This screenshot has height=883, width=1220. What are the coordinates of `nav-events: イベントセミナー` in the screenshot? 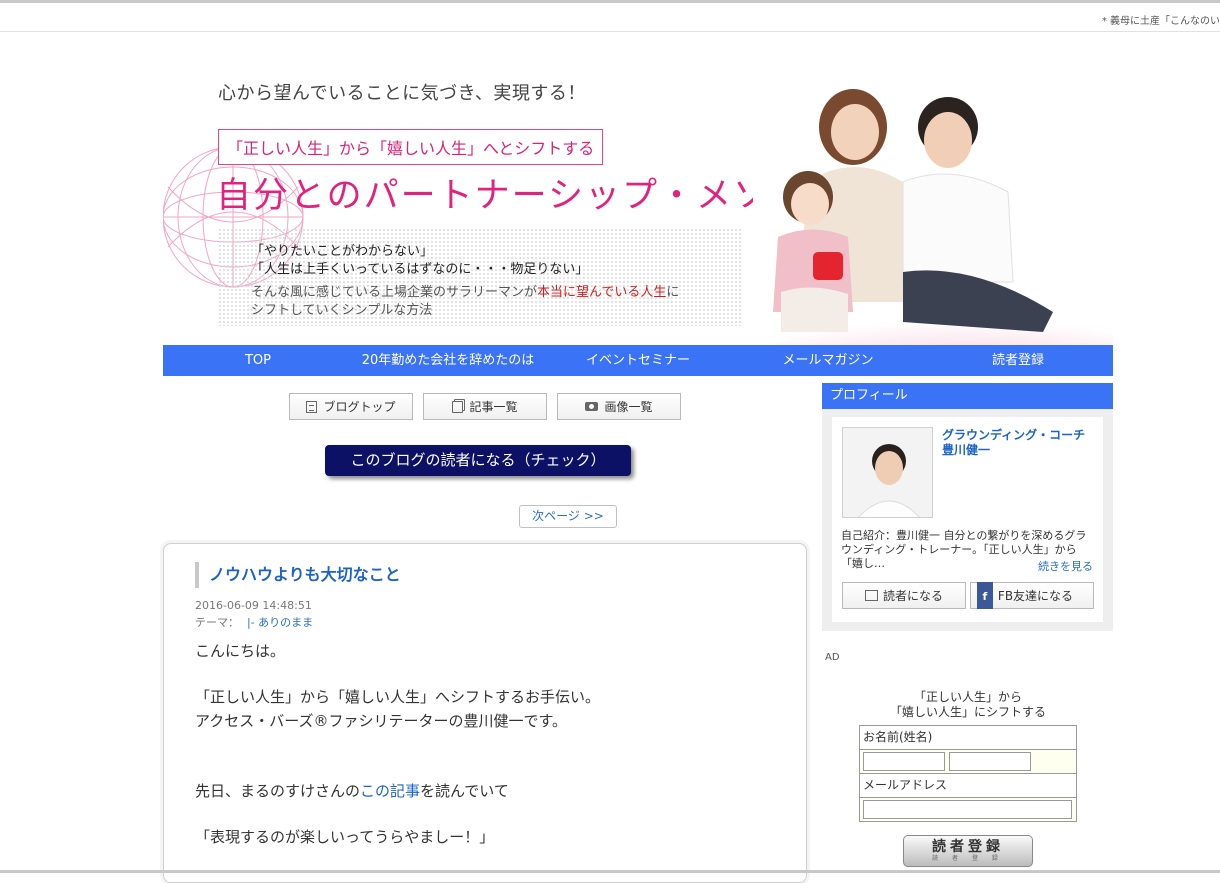 It's located at (638, 360).